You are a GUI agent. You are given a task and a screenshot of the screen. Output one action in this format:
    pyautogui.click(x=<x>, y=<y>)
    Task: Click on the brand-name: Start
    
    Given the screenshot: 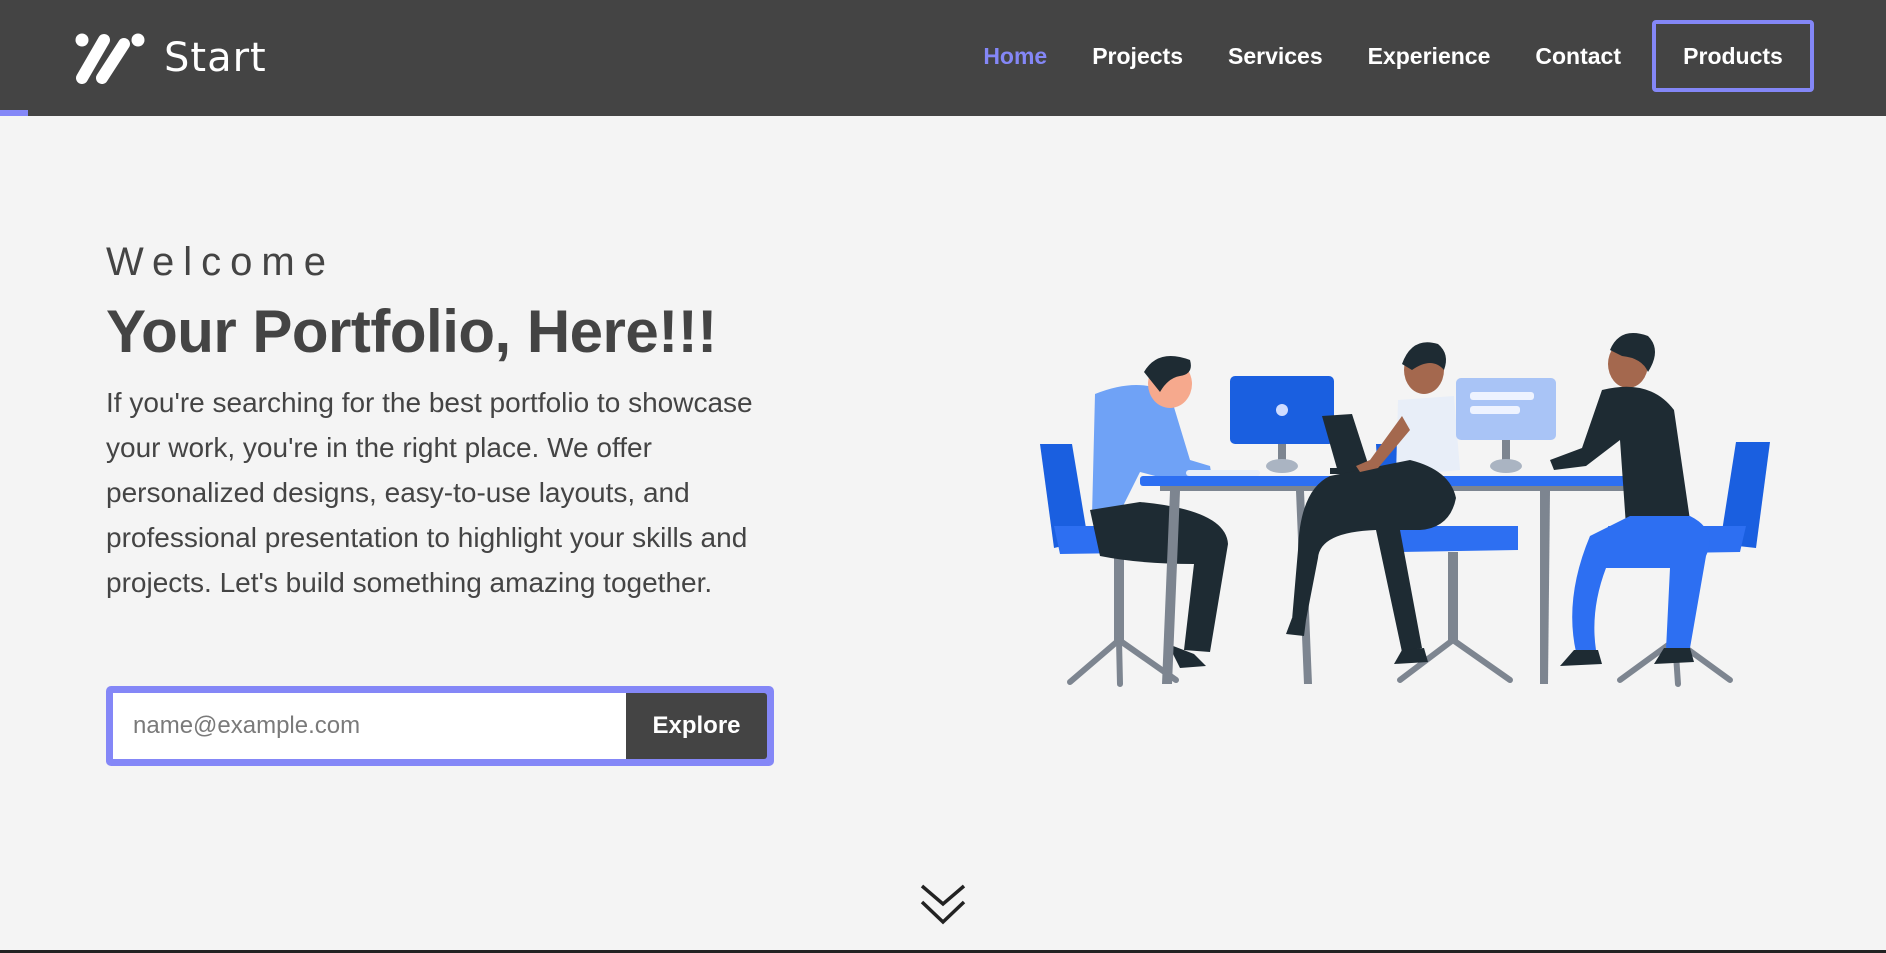 What is the action you would take?
    pyautogui.click(x=215, y=58)
    